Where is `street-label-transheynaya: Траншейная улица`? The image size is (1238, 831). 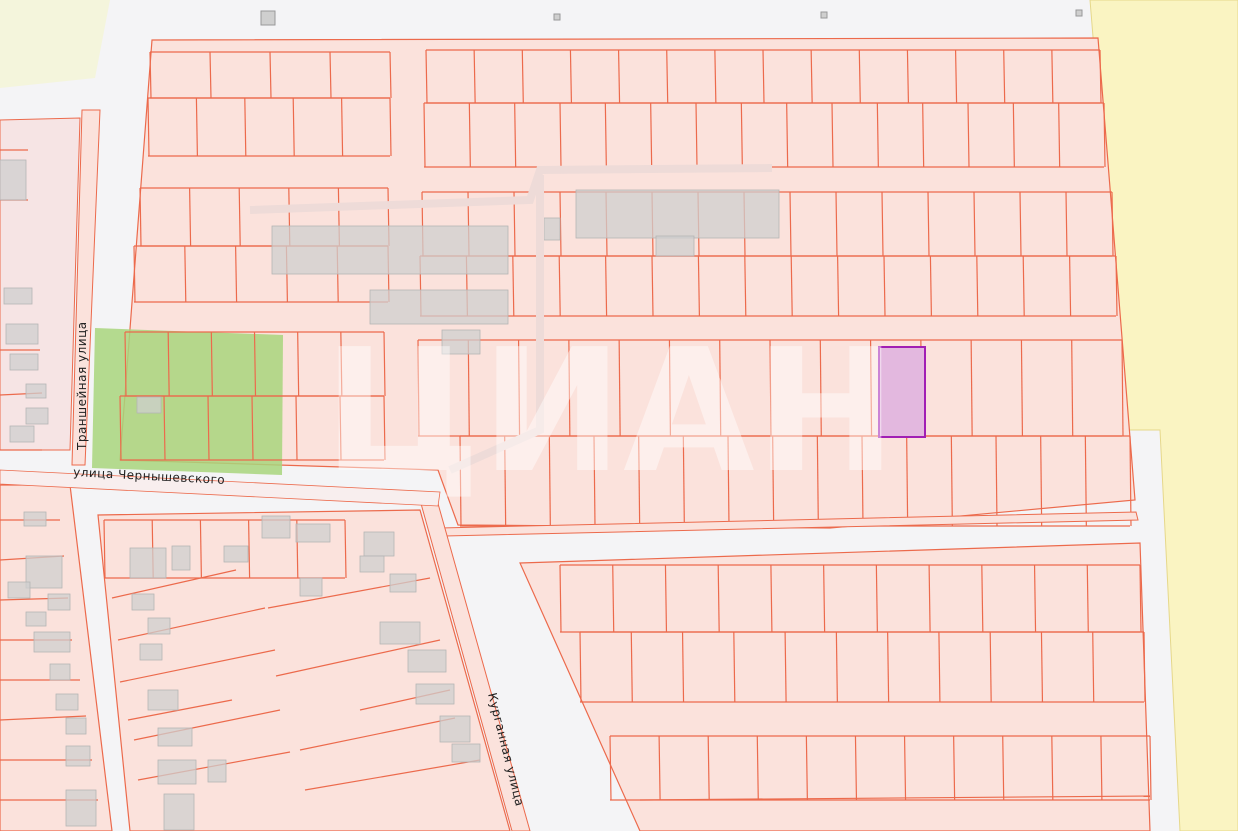
street-label-transheynaya: Траншейная улица is located at coordinates (82, 386).